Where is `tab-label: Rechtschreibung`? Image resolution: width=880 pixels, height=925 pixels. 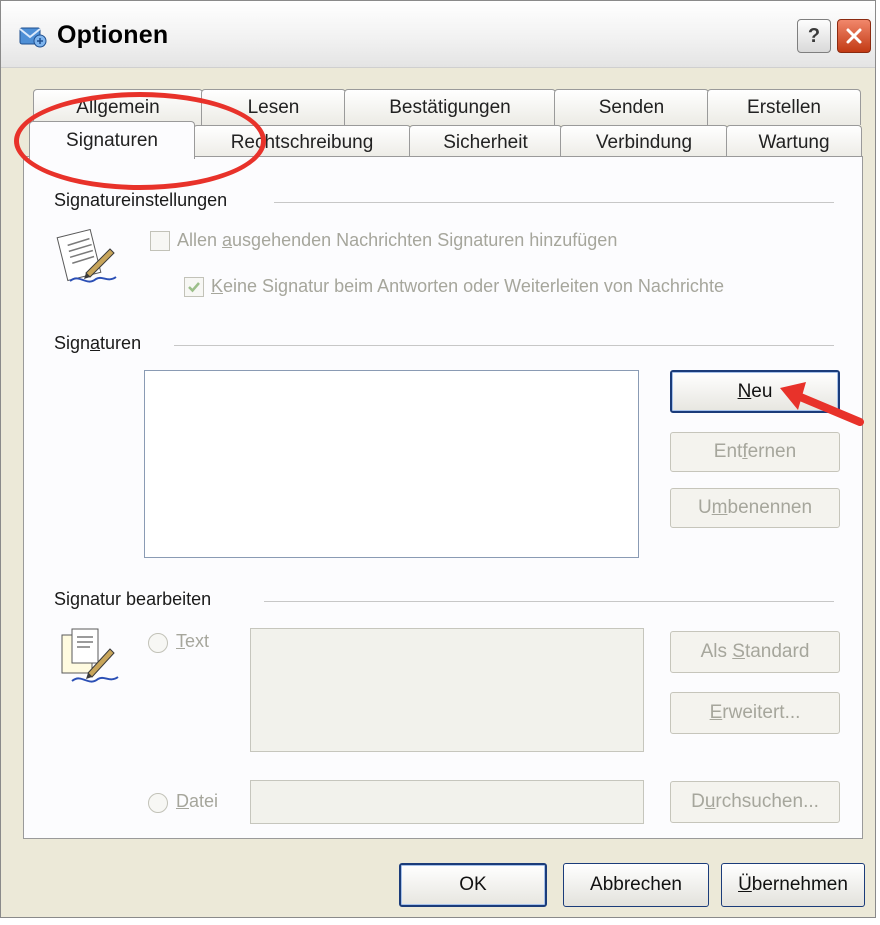 tab-label: Rechtschreibung is located at coordinates (302, 142).